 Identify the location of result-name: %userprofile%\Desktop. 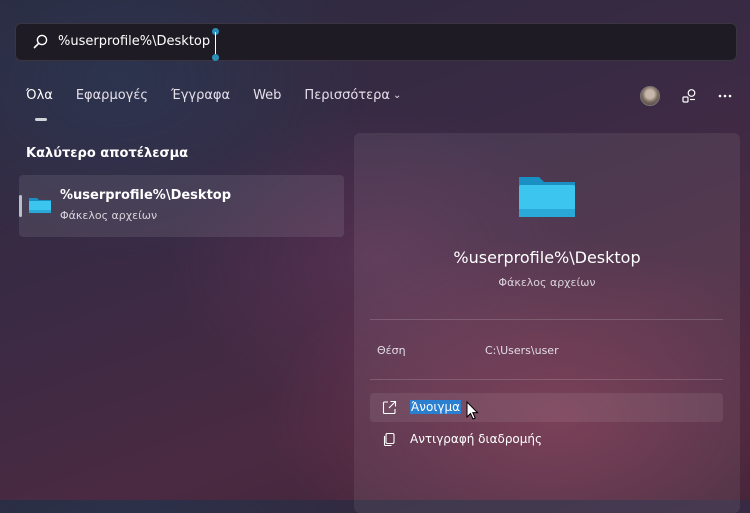
(146, 195).